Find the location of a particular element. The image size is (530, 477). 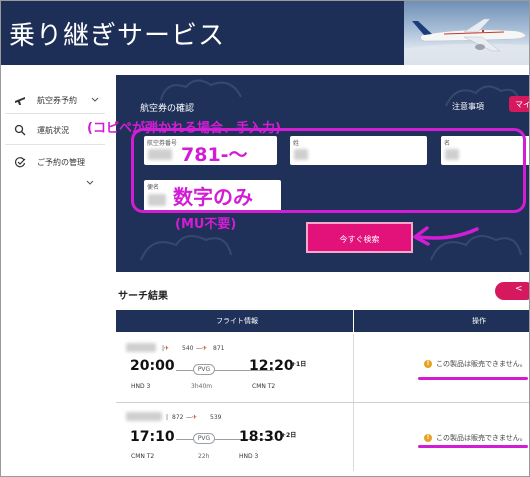

panel-title: 航空券の確認 is located at coordinates (167, 109).